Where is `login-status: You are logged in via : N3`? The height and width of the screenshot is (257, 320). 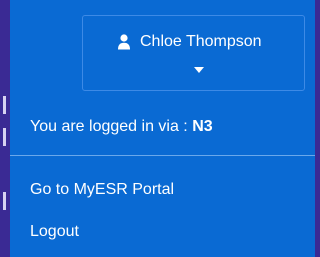 login-status: You are logged in via : N3 is located at coordinates (121, 127).